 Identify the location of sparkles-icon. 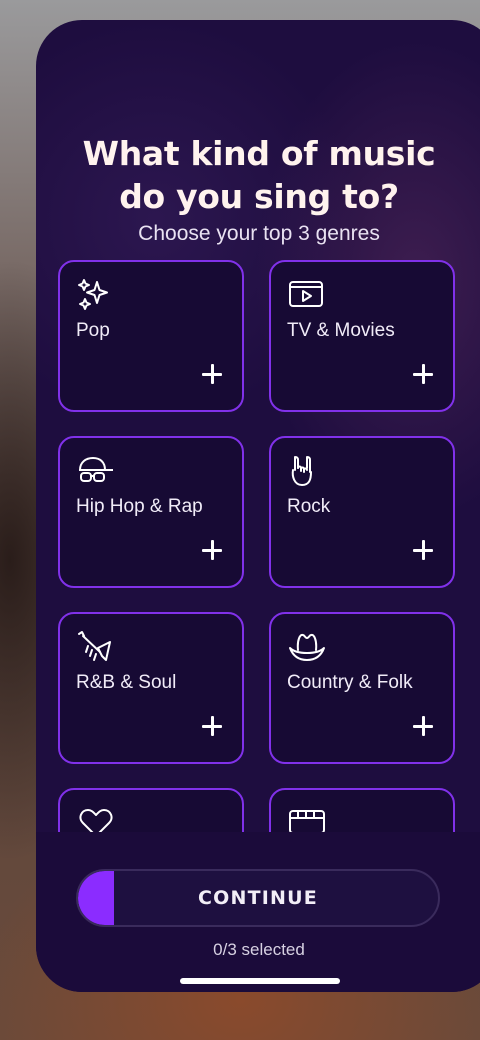
(96, 295).